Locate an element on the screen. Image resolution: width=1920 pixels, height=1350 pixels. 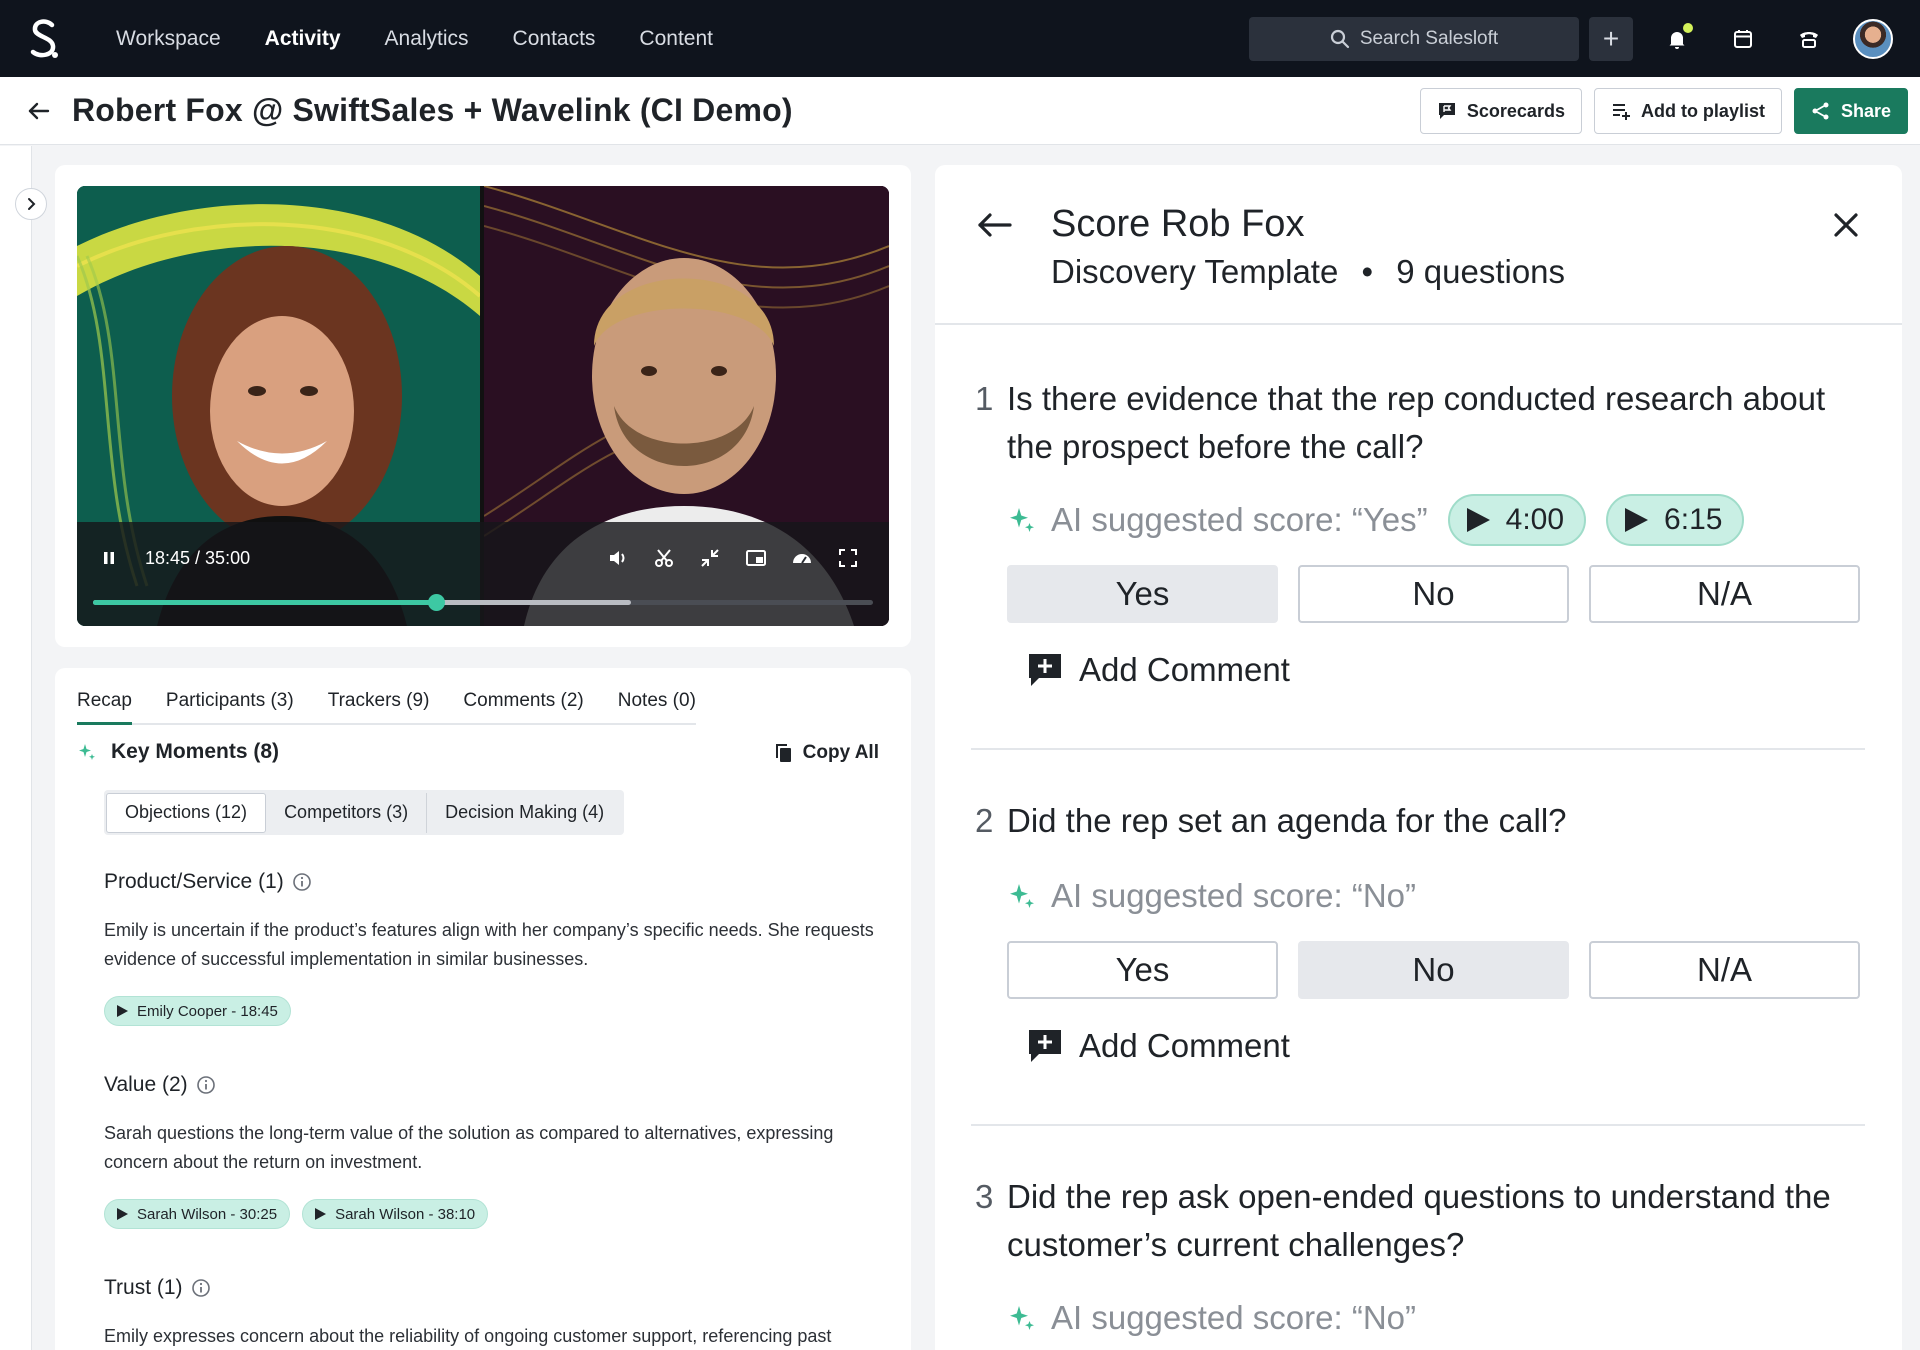
close-icon is located at coordinates (1846, 225).